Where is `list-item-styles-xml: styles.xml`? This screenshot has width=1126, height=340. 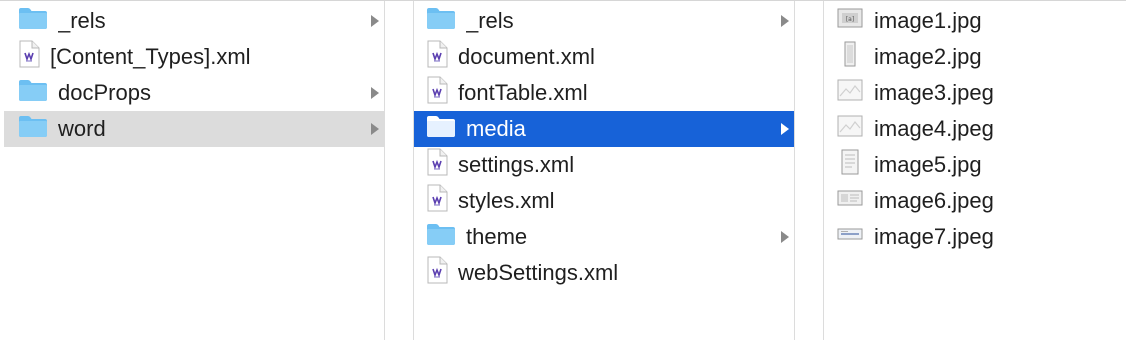 list-item-styles-xml: styles.xml is located at coordinates (604, 201).